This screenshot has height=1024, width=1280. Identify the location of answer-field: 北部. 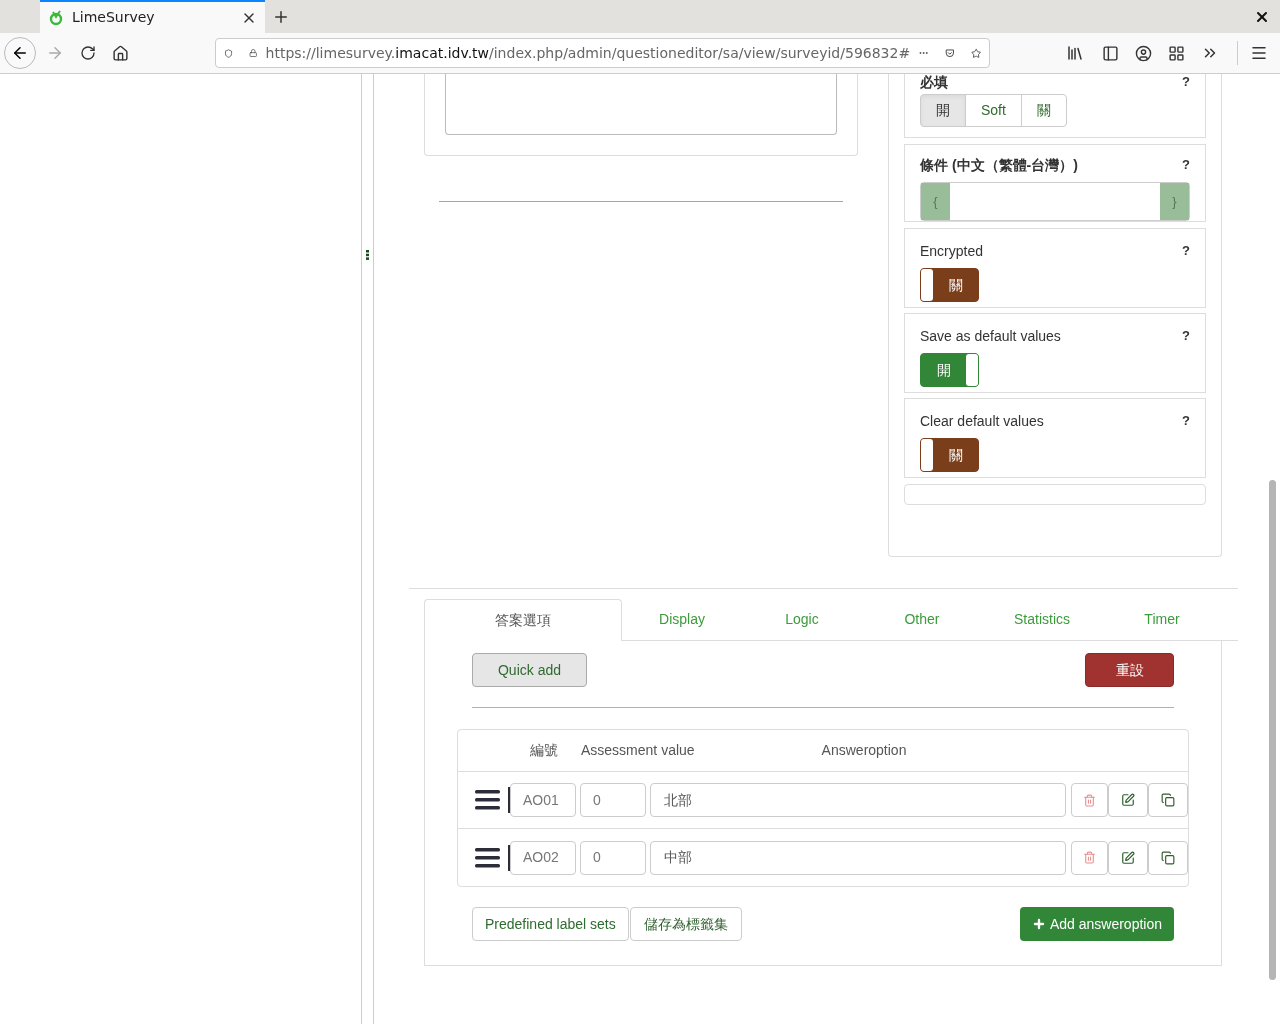
(858, 800).